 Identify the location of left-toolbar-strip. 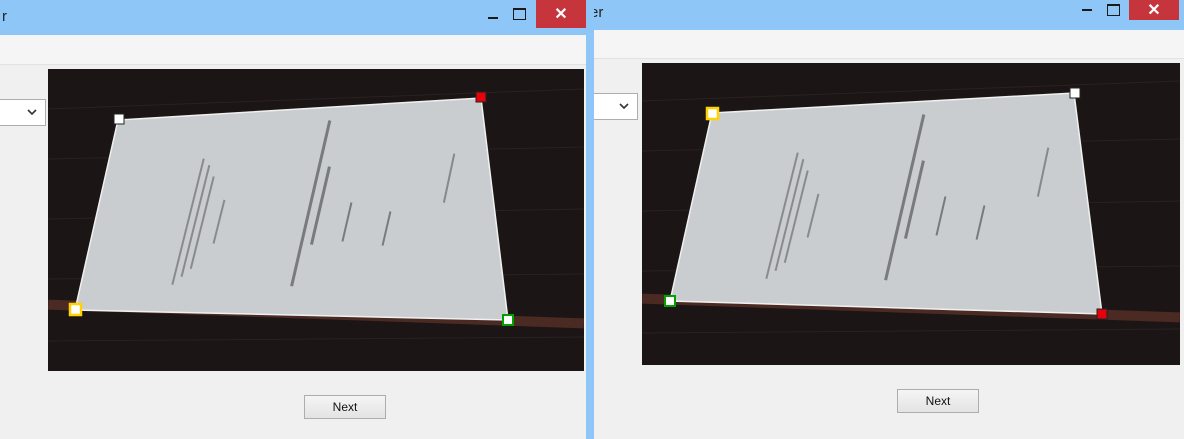
(293, 50).